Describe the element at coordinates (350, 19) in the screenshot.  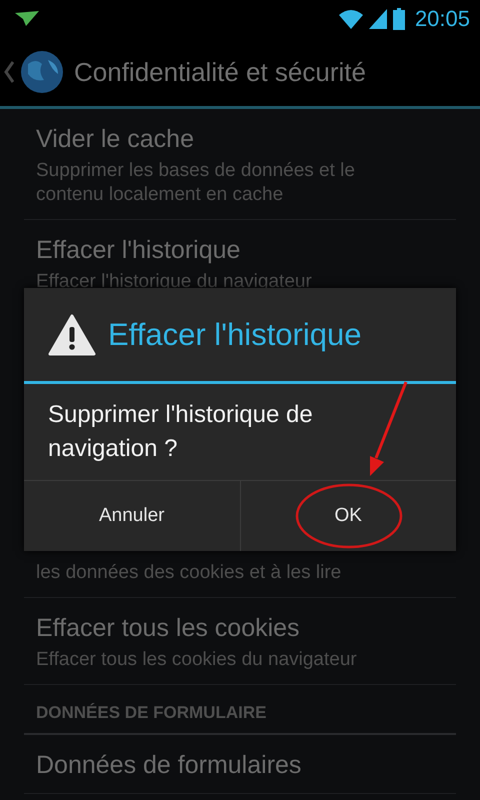
I see `wifi-icon` at that location.